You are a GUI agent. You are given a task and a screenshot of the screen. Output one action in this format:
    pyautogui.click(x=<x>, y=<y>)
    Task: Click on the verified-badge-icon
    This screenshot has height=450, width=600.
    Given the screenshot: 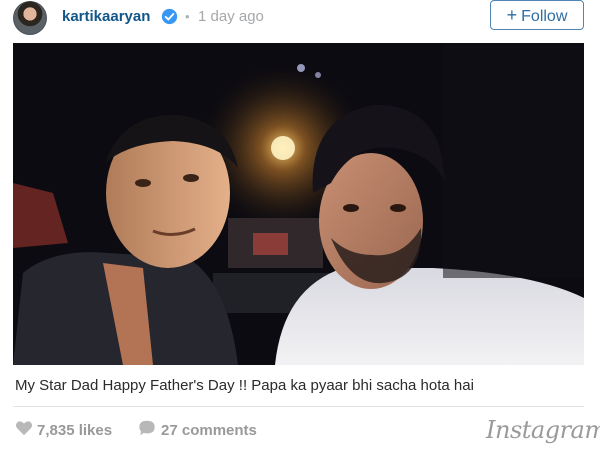 What is the action you would take?
    pyautogui.click(x=169, y=16)
    